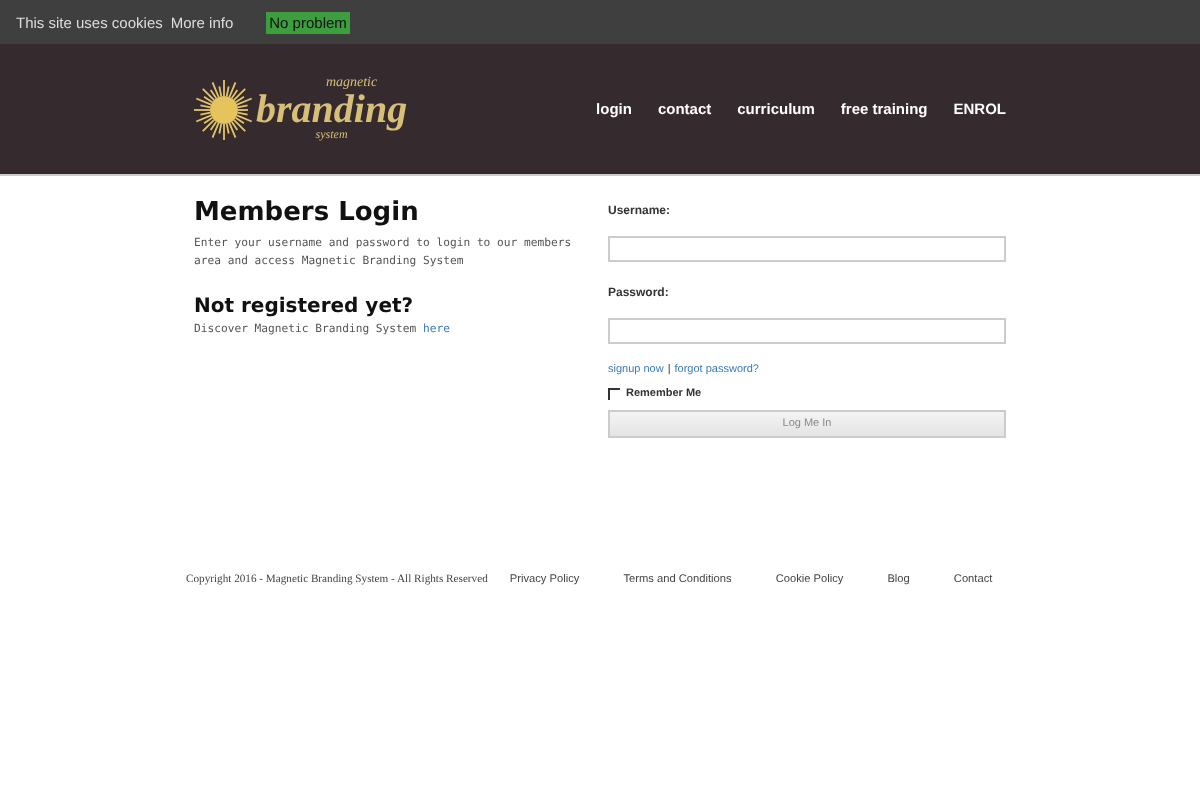 The height and width of the screenshot is (800, 1200). What do you see at coordinates (332, 110) in the screenshot?
I see `logo-wordmark: branding` at bounding box center [332, 110].